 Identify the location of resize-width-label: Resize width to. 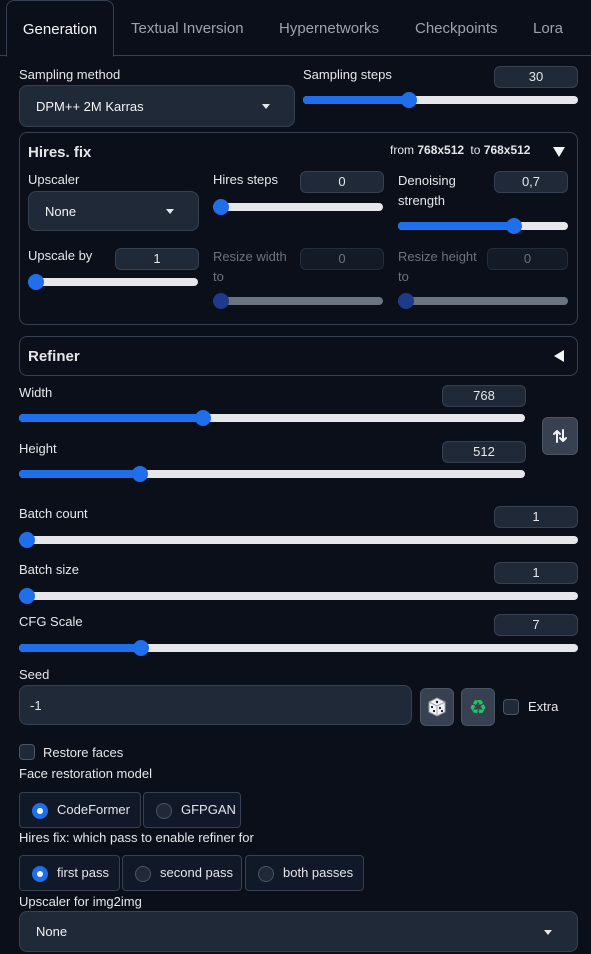
(250, 266).